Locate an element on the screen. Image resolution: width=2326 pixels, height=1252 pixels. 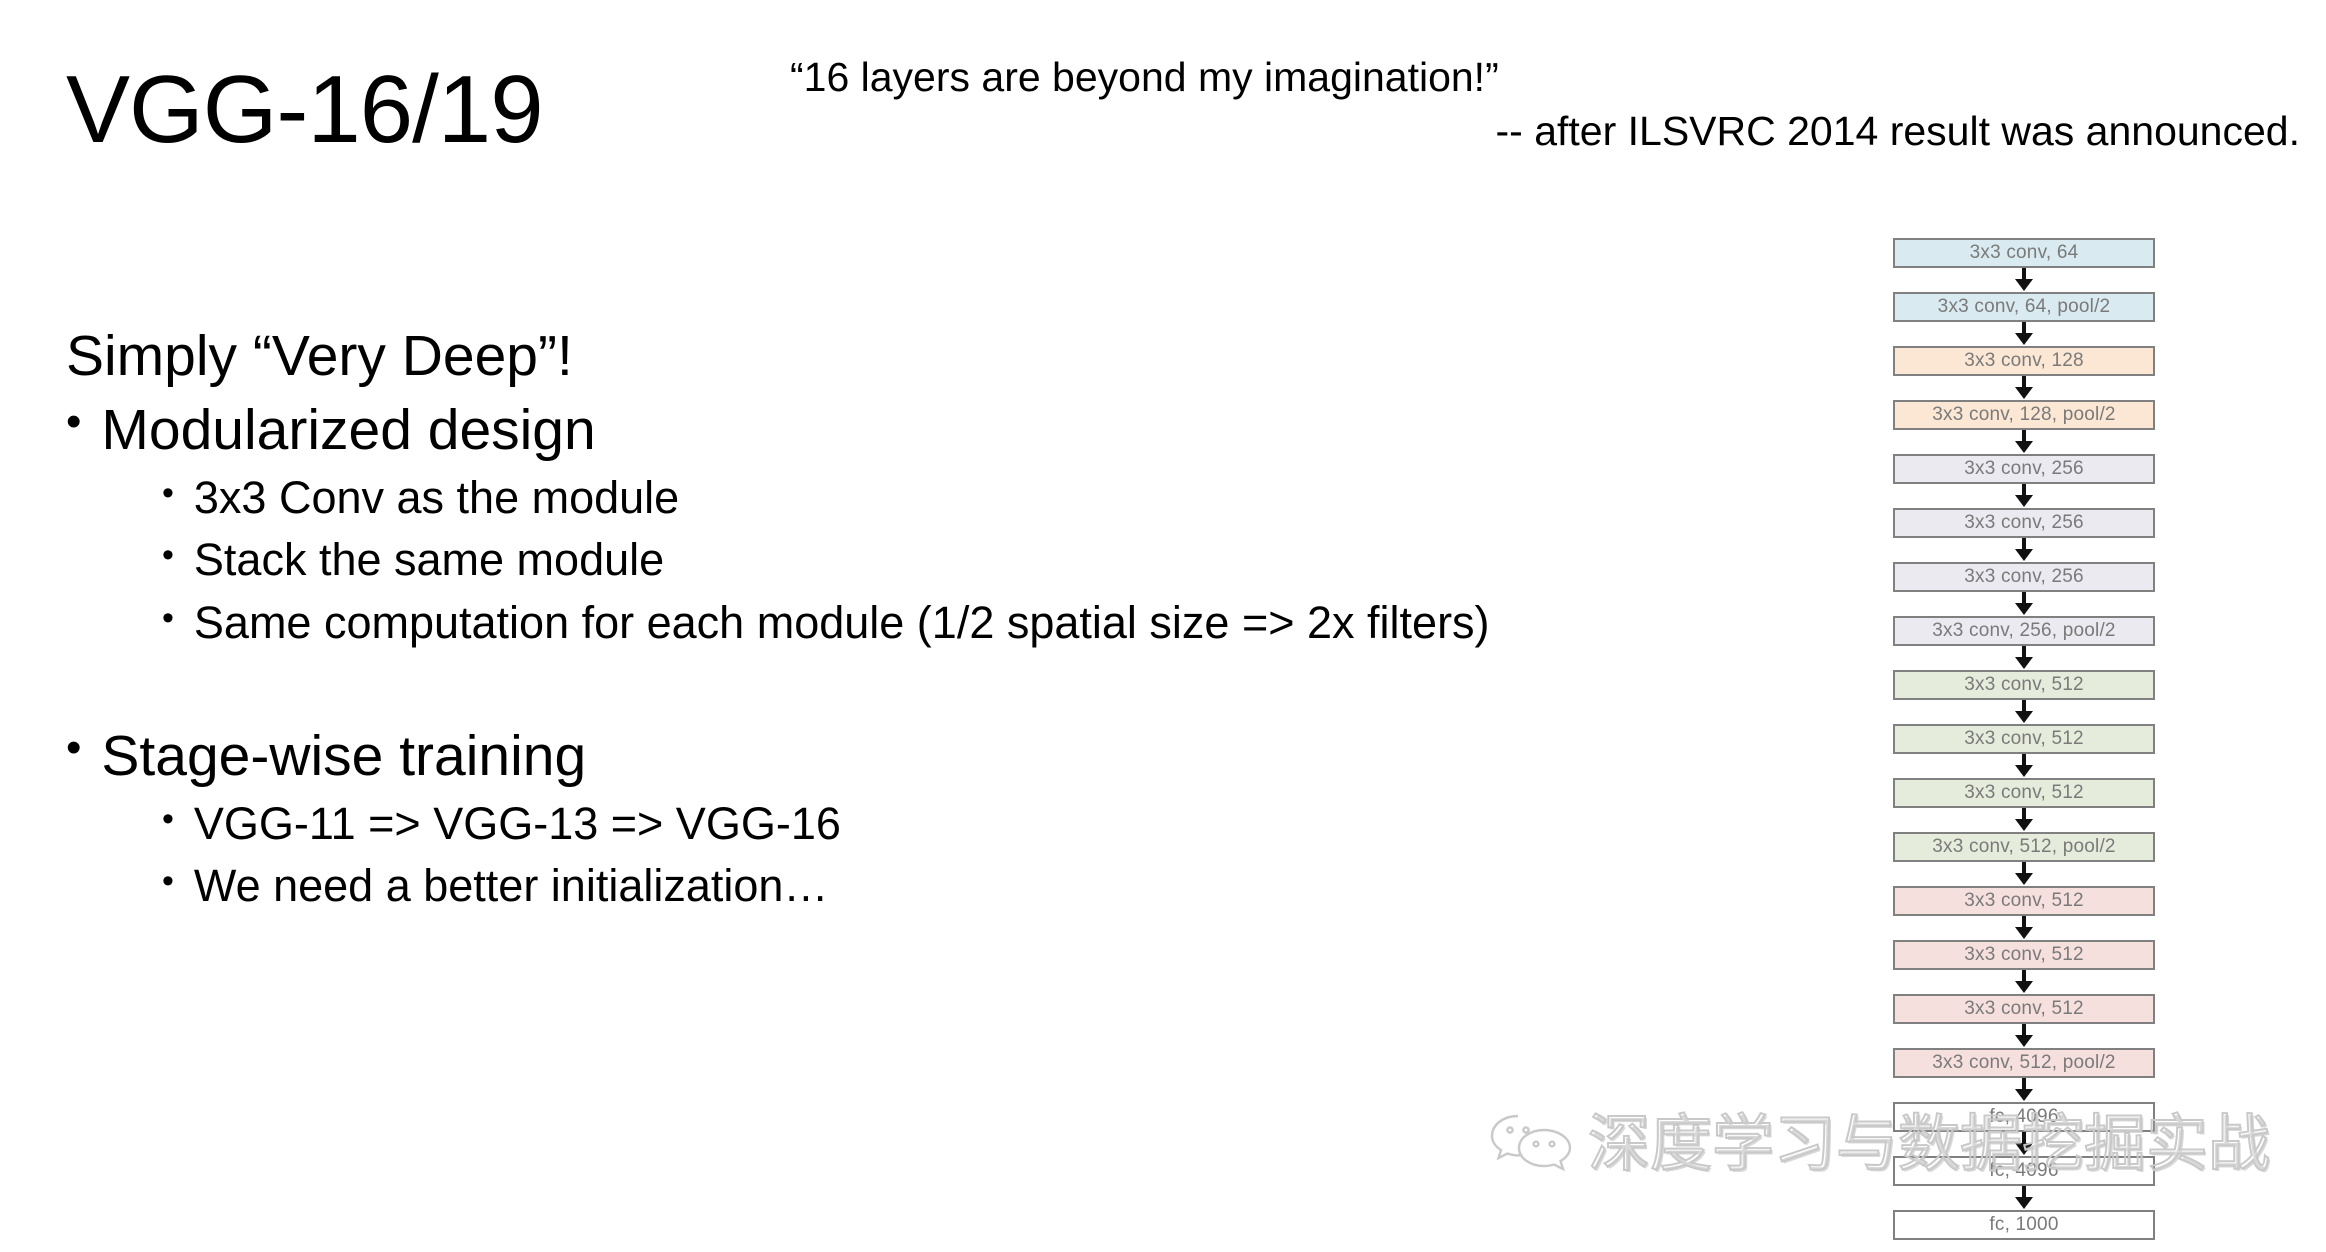
arch-layer-label: 3x3 conv, 256, pool/2 is located at coordinates (2024, 630).